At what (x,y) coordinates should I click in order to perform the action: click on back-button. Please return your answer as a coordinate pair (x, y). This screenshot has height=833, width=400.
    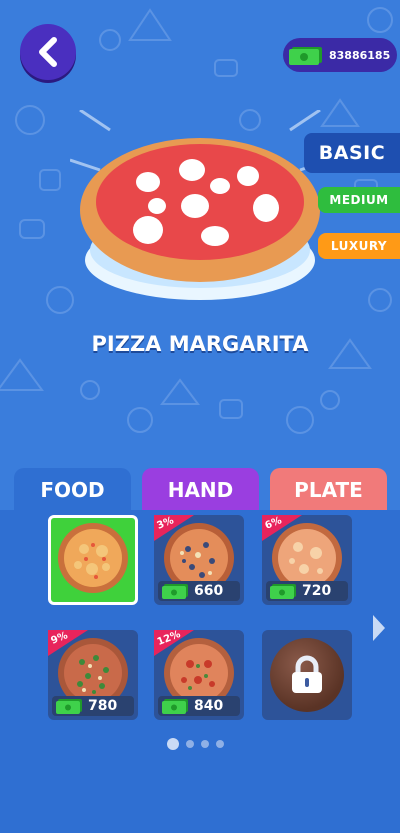
    Looking at the image, I should click on (48, 52).